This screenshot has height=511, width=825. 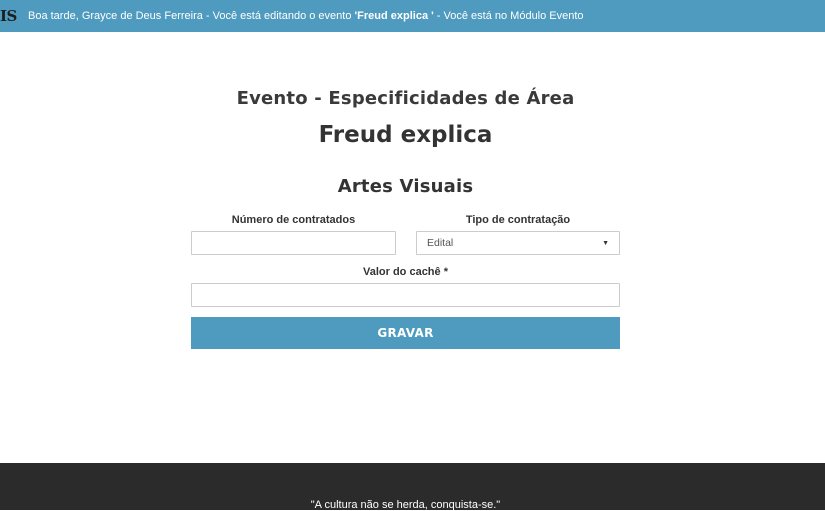 What do you see at coordinates (405, 333) in the screenshot?
I see `gravar-button: GRAVAR` at bounding box center [405, 333].